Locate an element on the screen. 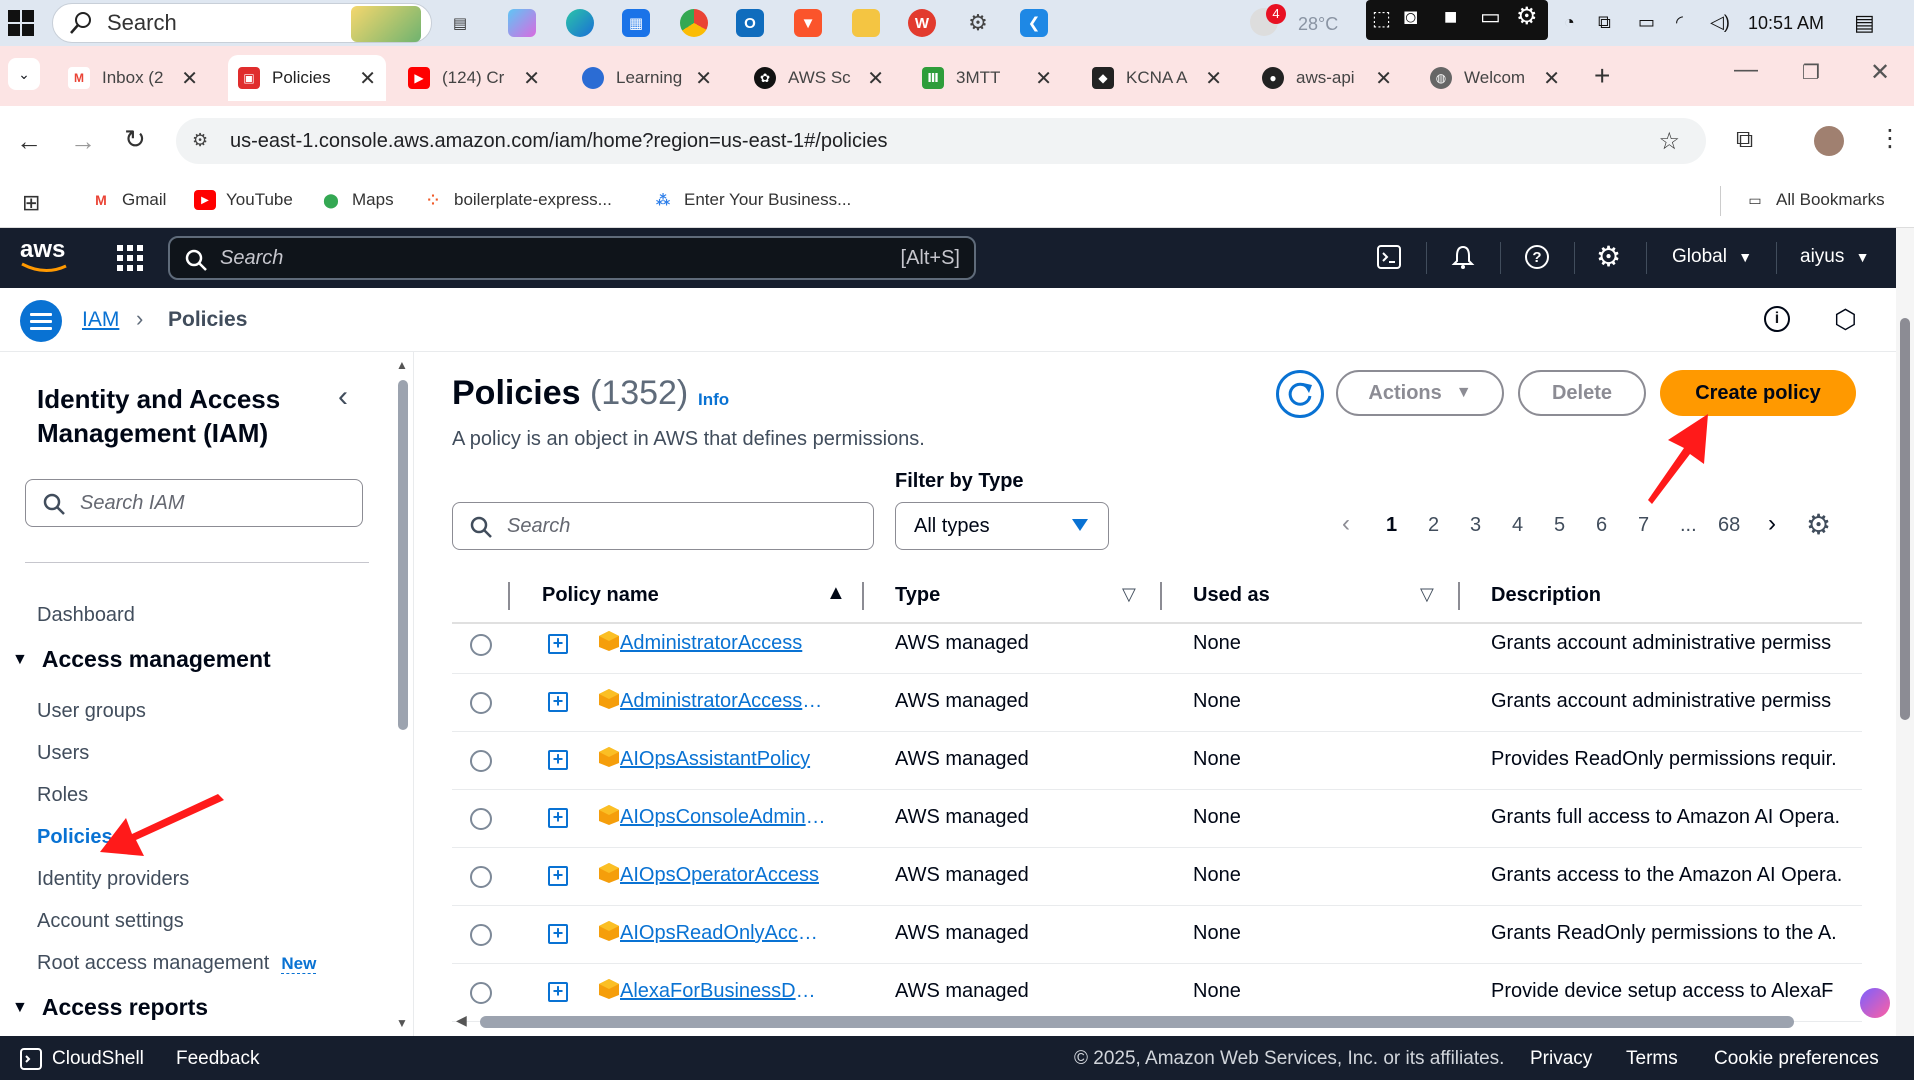 Image resolution: width=1914 pixels, height=1080 pixels. collapse-sidebar-icon: ‹ is located at coordinates (343, 397).